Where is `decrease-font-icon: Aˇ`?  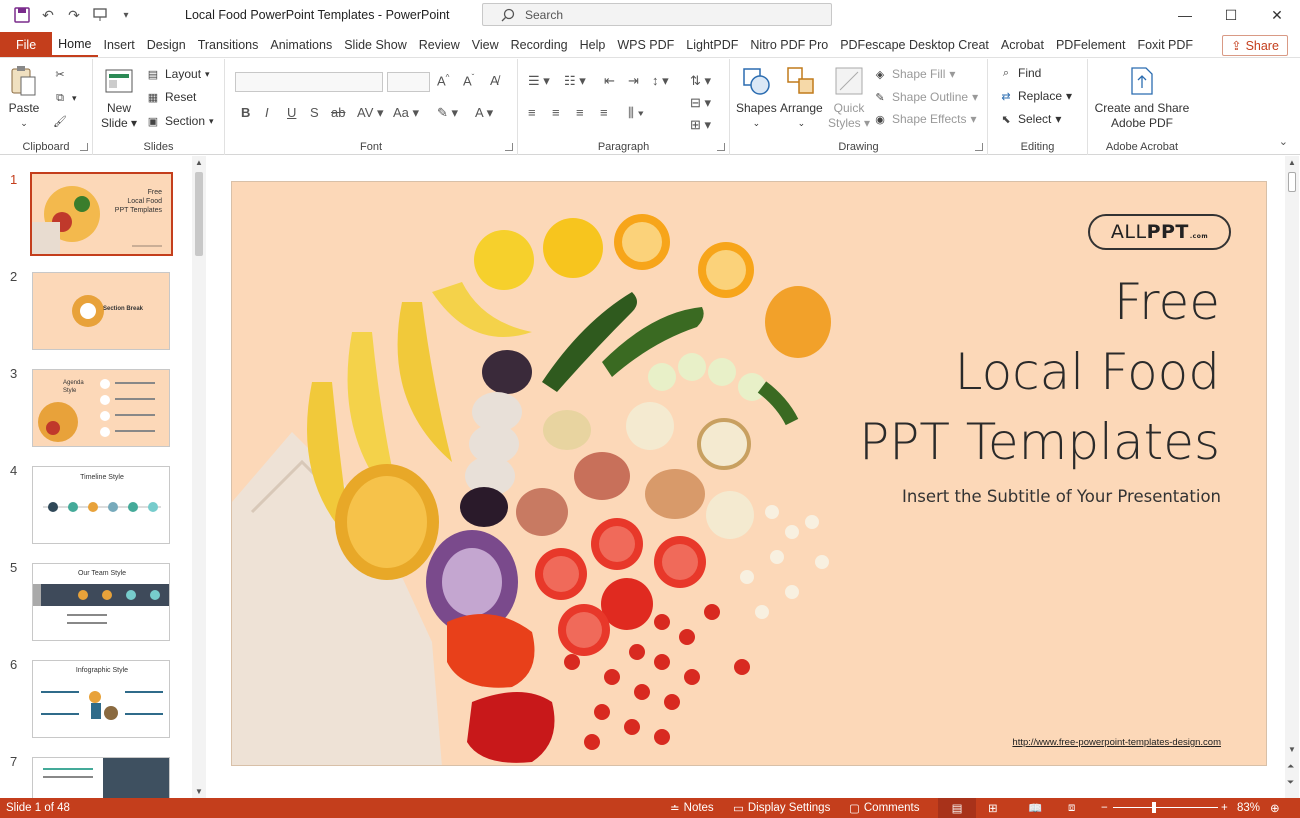
decrease-font-icon: Aˇ is located at coordinates (468, 80).